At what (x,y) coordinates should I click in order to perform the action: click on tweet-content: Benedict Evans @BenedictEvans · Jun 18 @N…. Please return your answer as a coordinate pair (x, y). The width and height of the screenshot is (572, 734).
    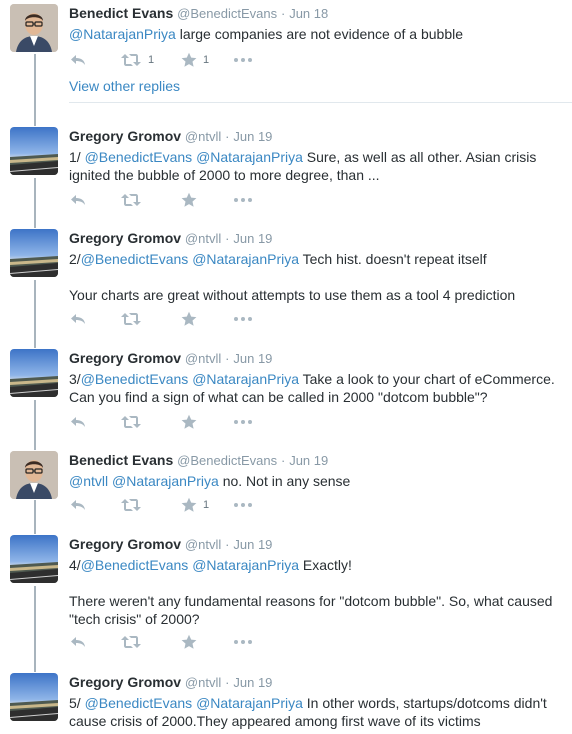
    Looking at the image, I should click on (315, 23).